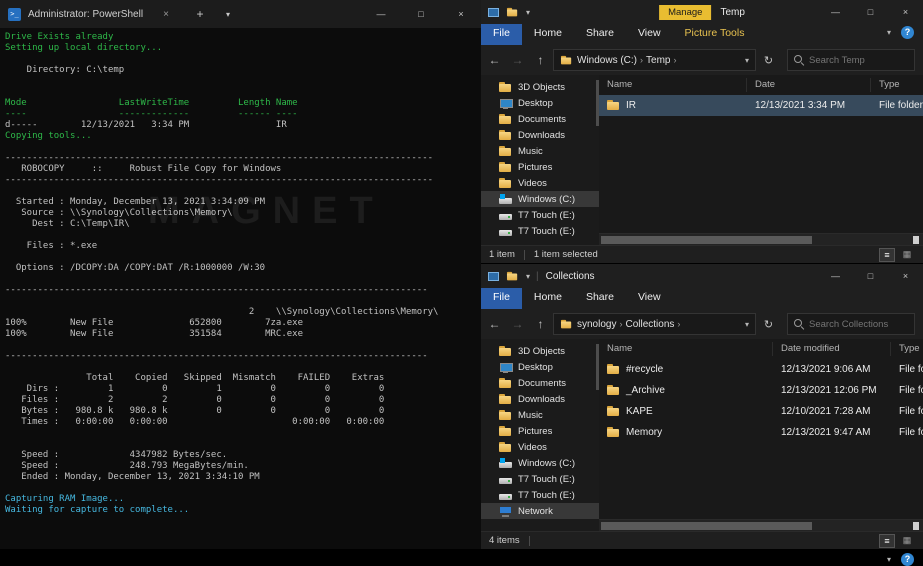  I want to click on breadcrumb-segment: Collections, so click(649, 324).